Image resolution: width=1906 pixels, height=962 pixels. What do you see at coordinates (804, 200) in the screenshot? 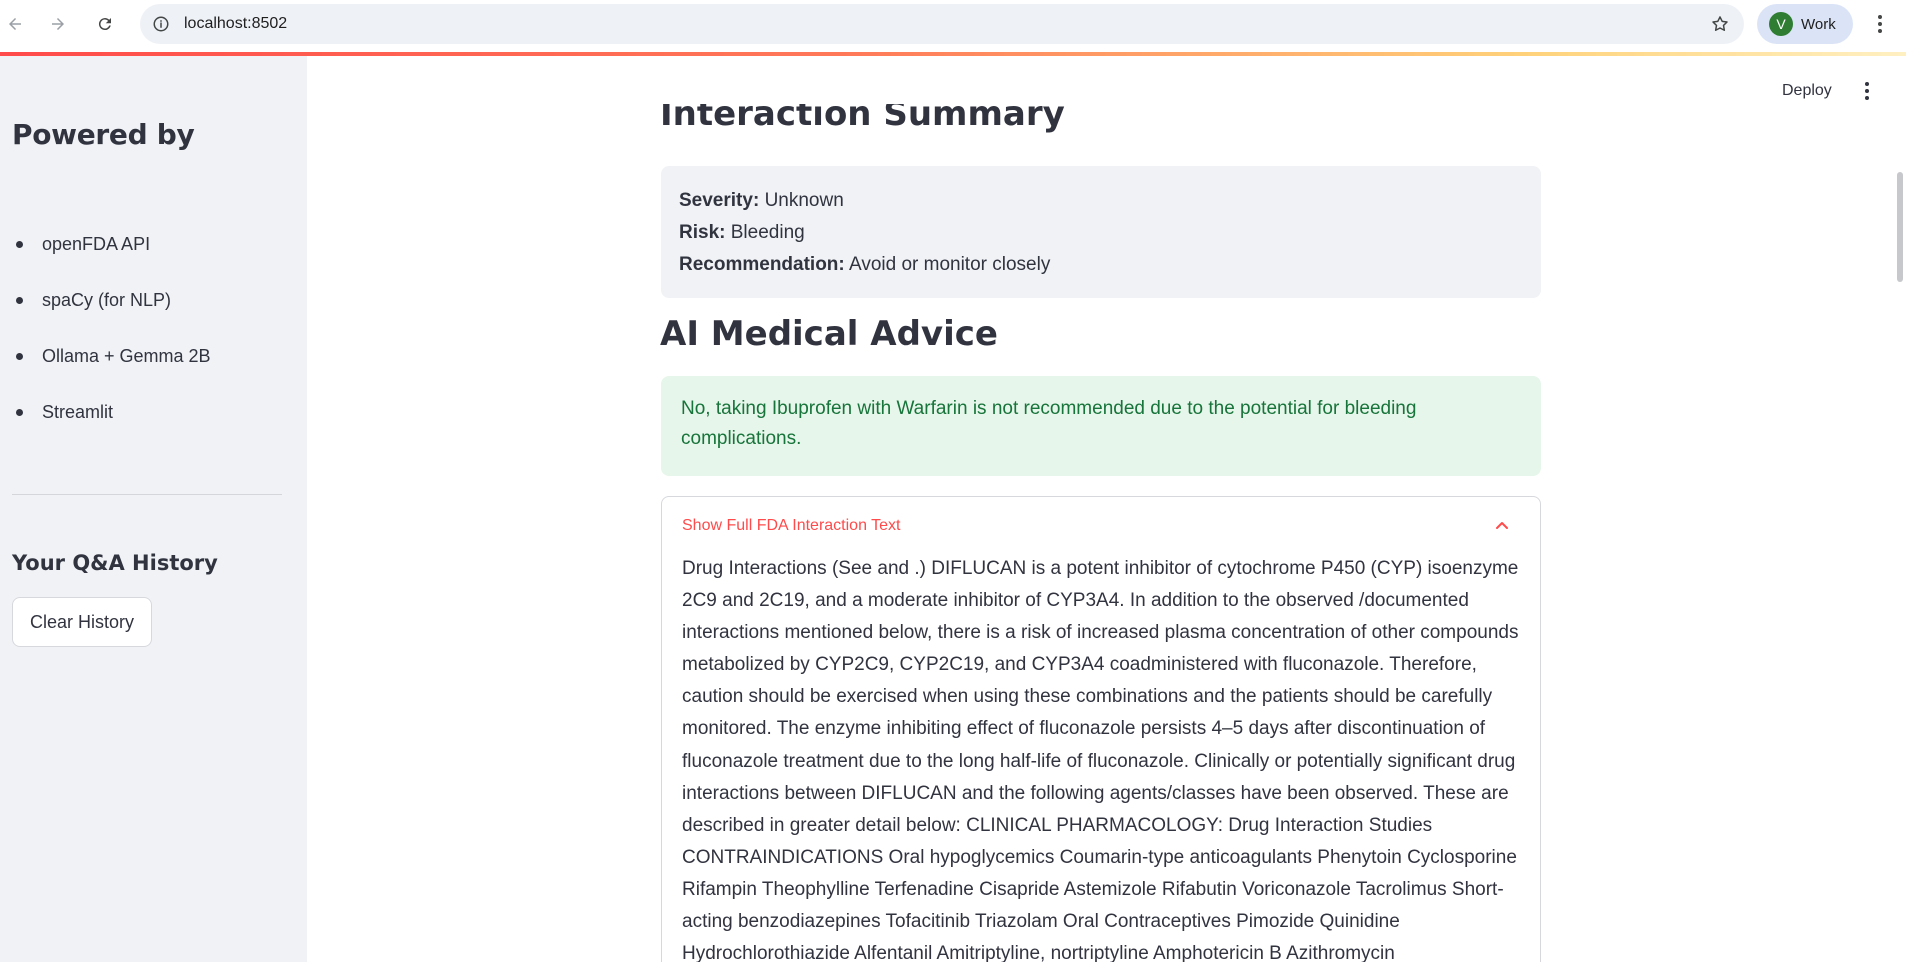
I see `severity-value: Unknown` at bounding box center [804, 200].